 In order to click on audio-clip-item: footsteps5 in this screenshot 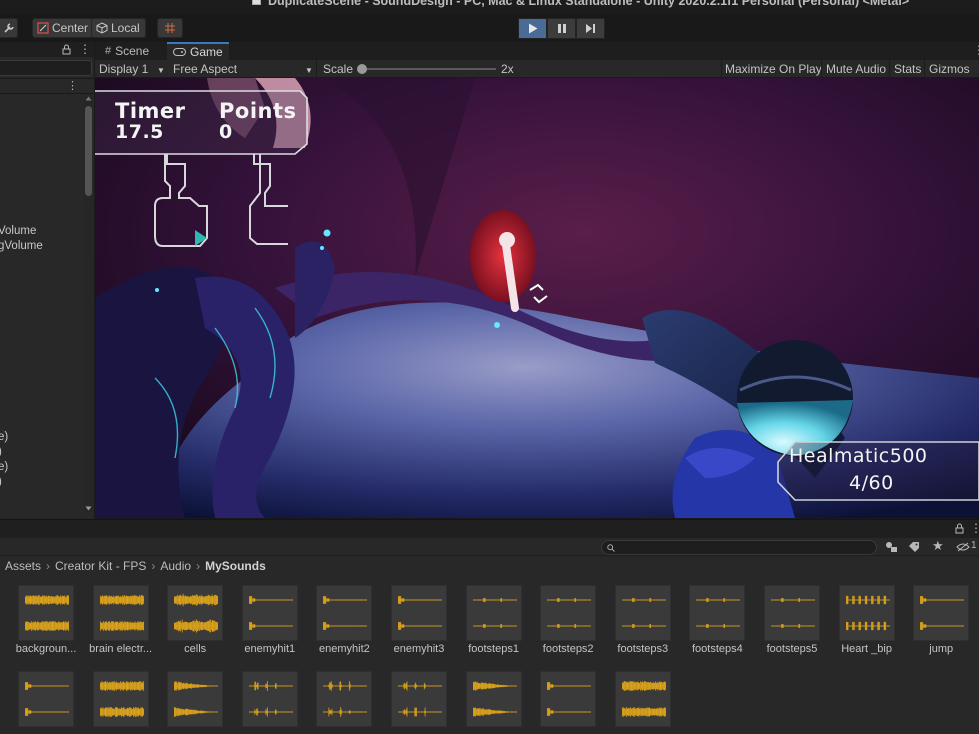, I will do `click(792, 621)`.